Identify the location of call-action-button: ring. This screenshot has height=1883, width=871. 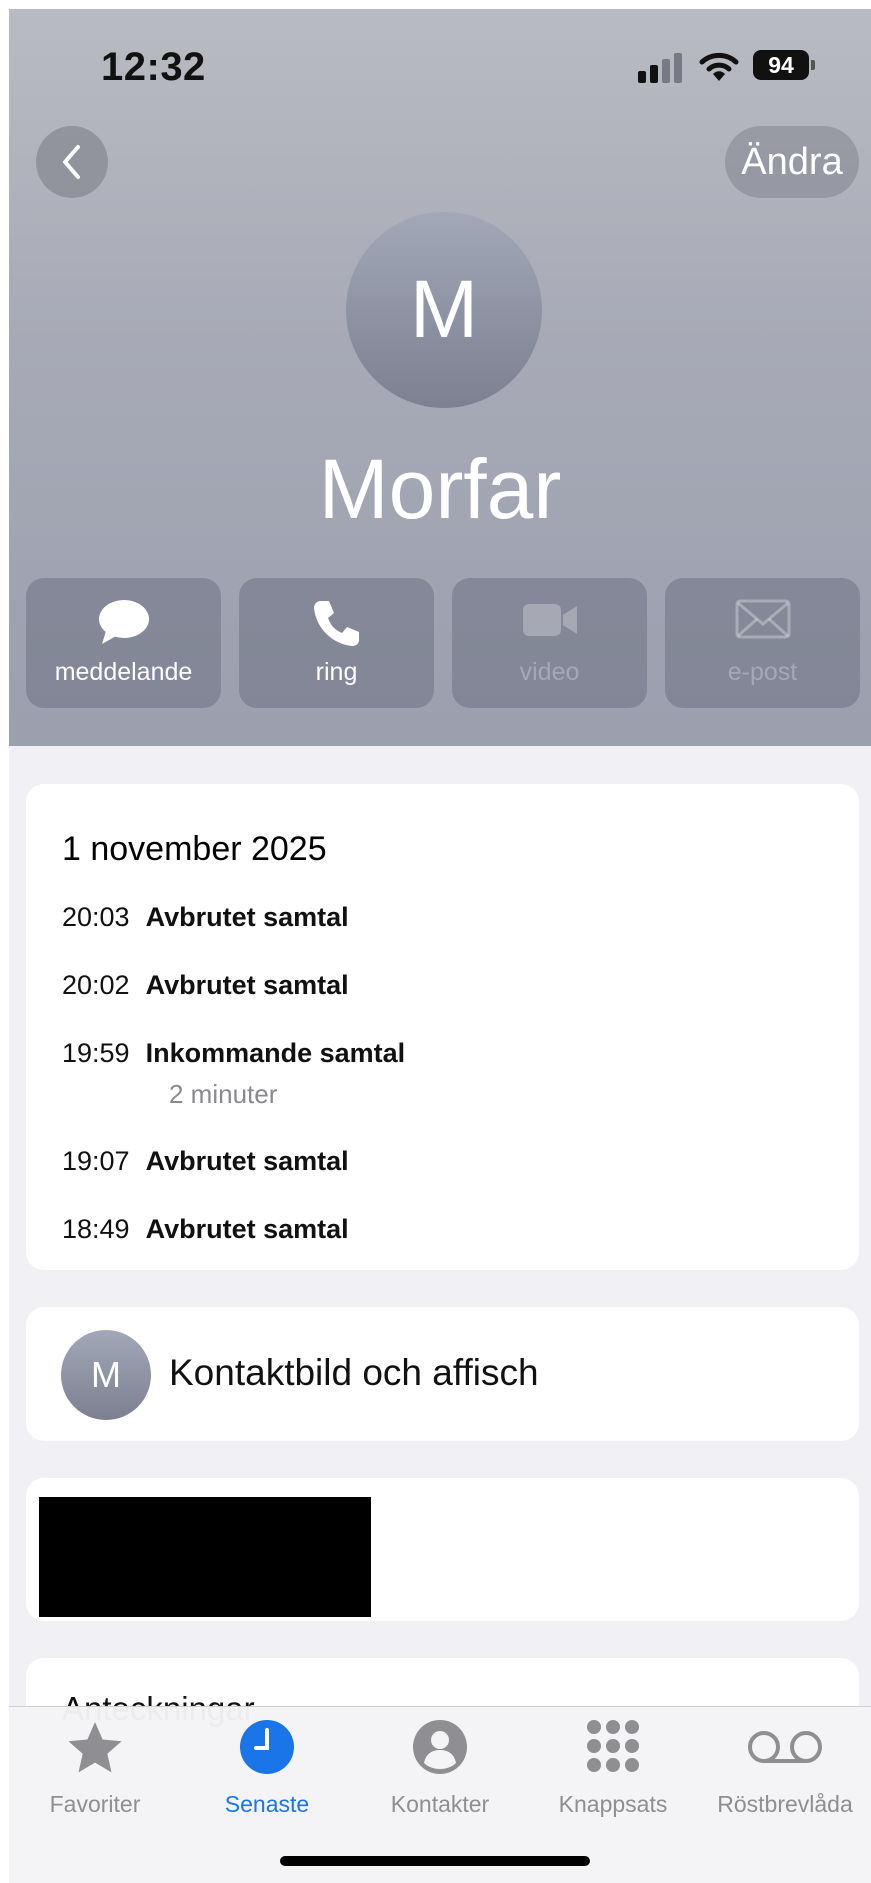
(336, 643).